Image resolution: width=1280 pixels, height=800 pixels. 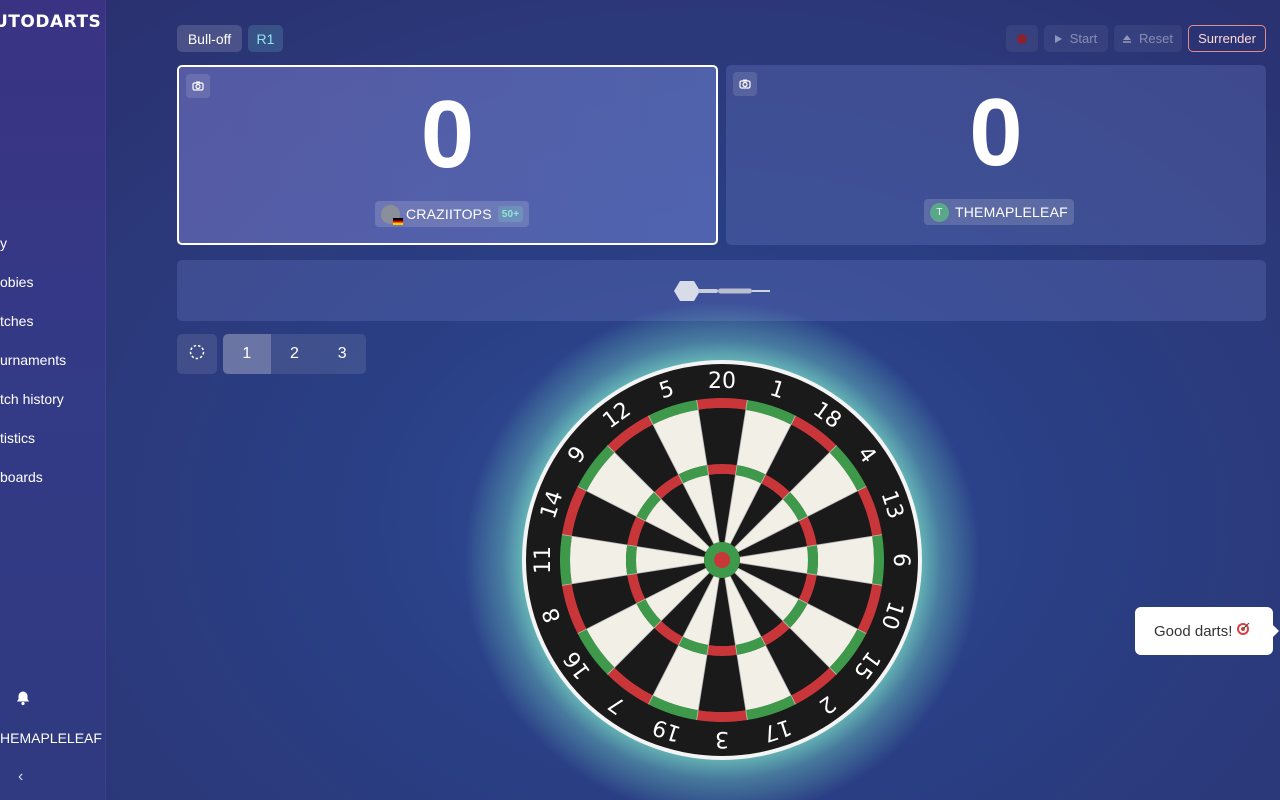 What do you see at coordinates (1227, 38) in the screenshot?
I see `surrender-button: Surrender` at bounding box center [1227, 38].